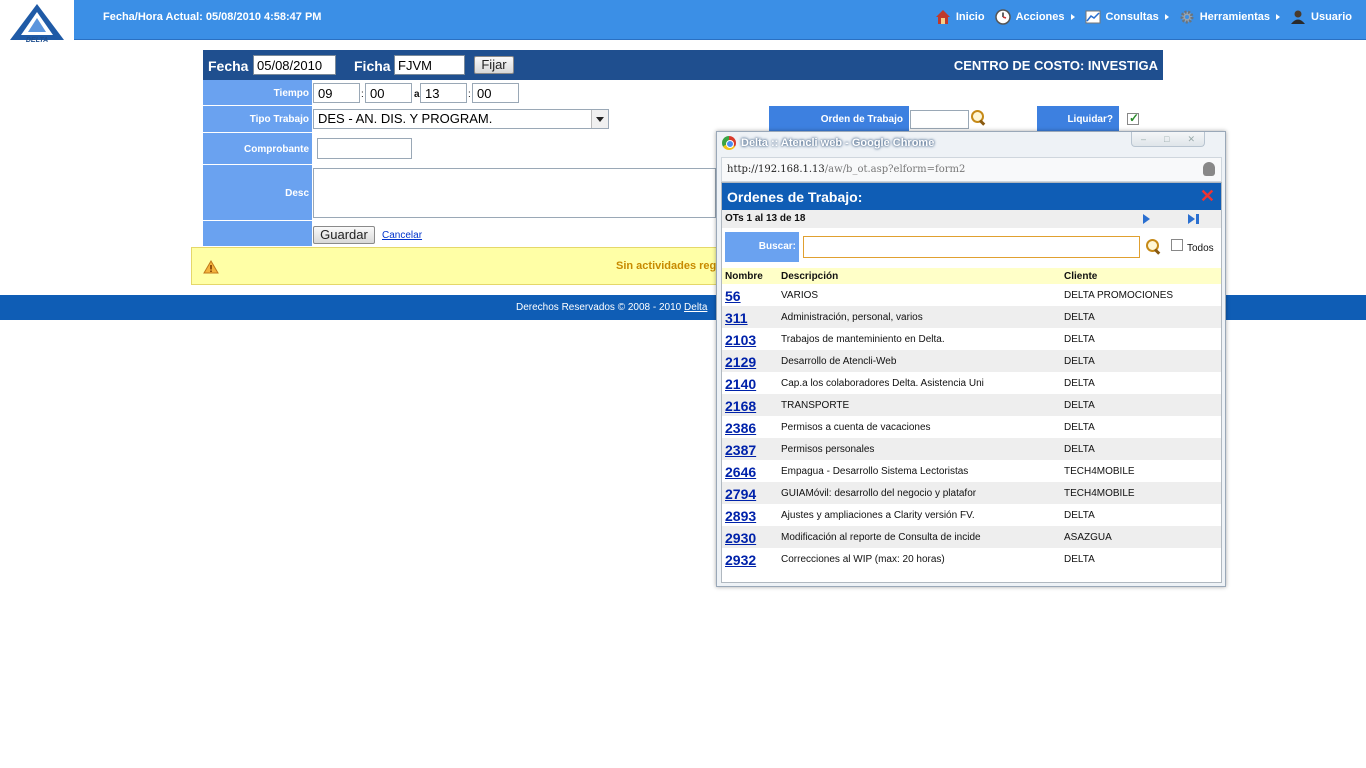 The image size is (1366, 768). Describe the element at coordinates (336, 93) in the screenshot. I see `tiempo-hora-inicio` at that location.